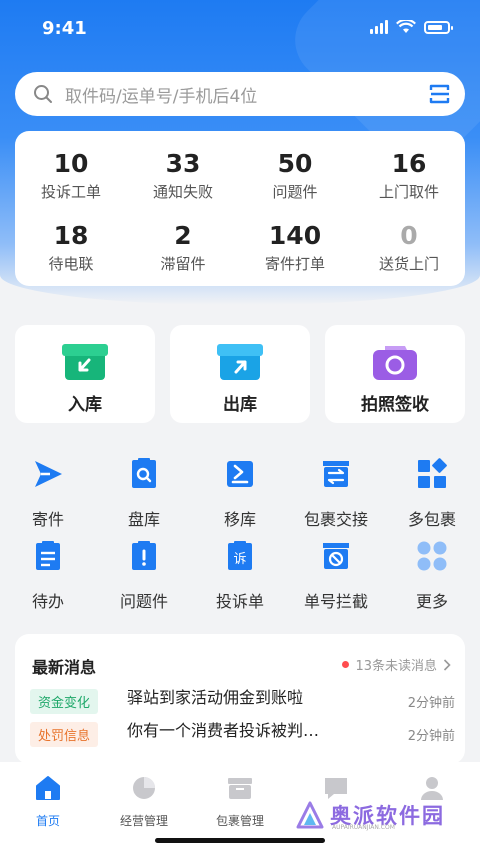  What do you see at coordinates (71, 163) in the screenshot?
I see `stat-value: 10` at bounding box center [71, 163].